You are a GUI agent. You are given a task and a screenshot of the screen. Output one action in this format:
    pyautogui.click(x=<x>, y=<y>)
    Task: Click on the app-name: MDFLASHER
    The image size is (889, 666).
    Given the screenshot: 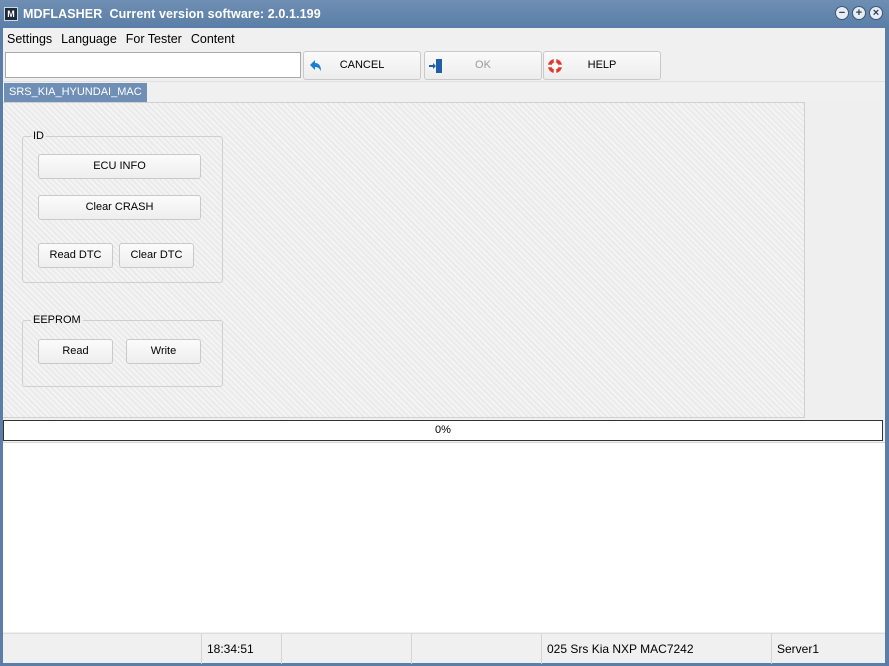 What is the action you would take?
    pyautogui.click(x=63, y=14)
    